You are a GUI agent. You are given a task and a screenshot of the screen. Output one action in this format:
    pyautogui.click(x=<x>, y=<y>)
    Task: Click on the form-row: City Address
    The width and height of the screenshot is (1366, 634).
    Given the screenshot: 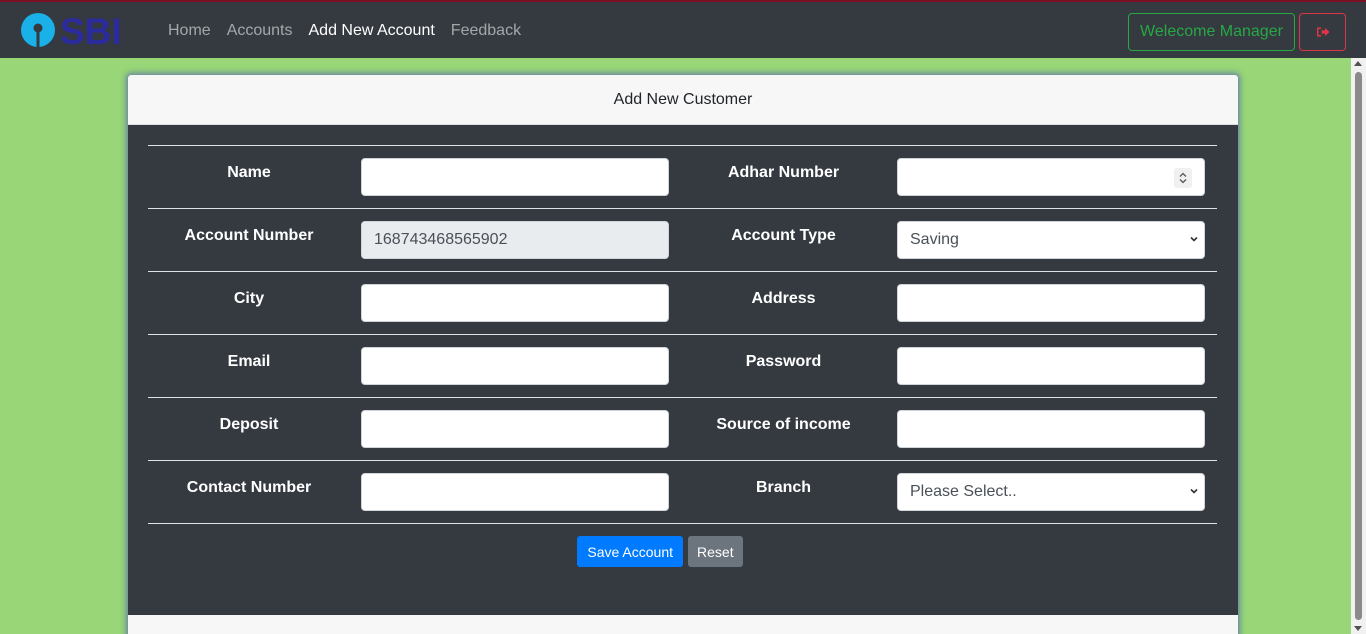 What is the action you would take?
    pyautogui.click(x=682, y=303)
    